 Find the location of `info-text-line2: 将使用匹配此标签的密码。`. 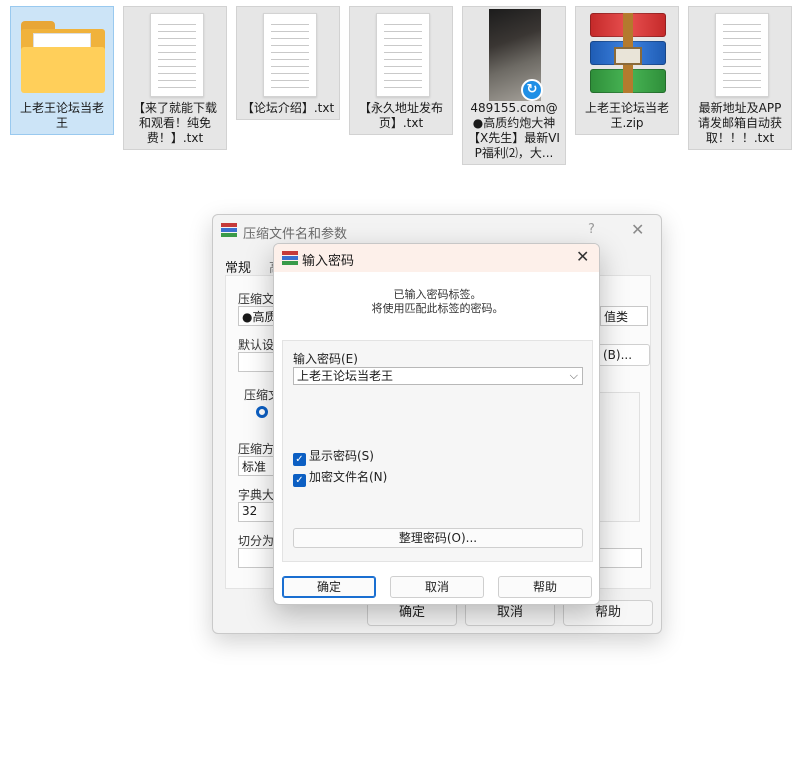

info-text-line2: 将使用匹配此标签的密码。 is located at coordinates (437, 308).